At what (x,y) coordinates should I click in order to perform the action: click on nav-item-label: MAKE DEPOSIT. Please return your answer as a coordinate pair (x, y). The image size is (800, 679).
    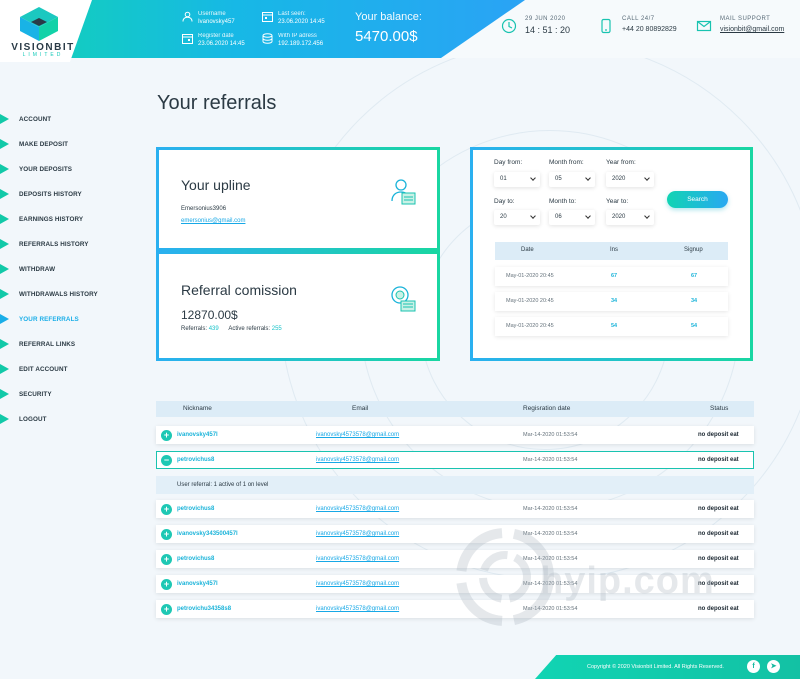
    Looking at the image, I should click on (44, 144).